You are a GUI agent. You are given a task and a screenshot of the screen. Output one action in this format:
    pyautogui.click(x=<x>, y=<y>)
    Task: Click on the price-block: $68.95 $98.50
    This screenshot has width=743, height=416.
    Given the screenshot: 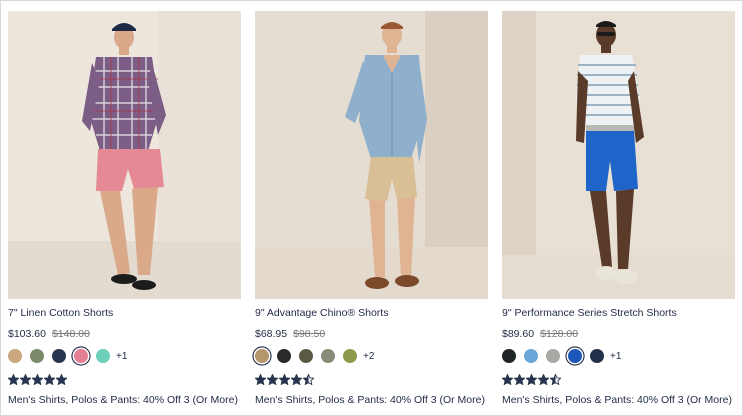 What is the action you would take?
    pyautogui.click(x=290, y=334)
    